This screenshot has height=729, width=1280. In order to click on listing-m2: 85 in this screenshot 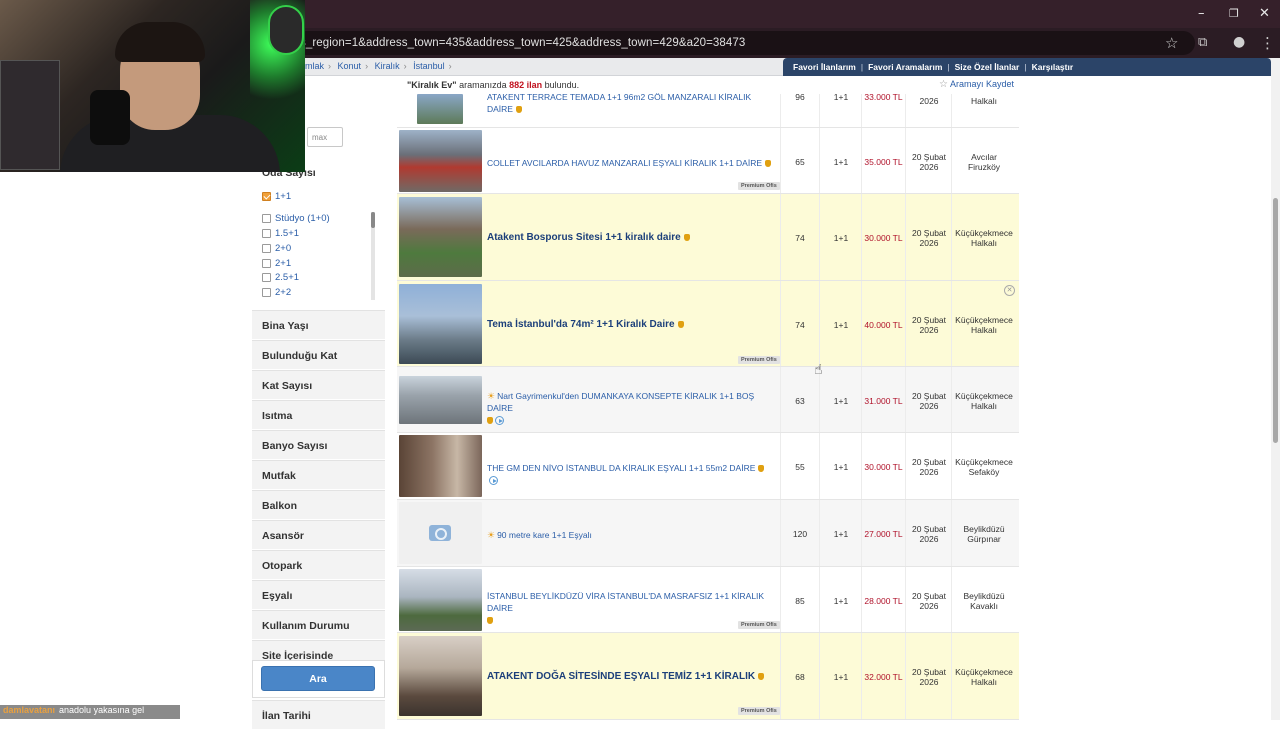, I will do `click(800, 601)`.